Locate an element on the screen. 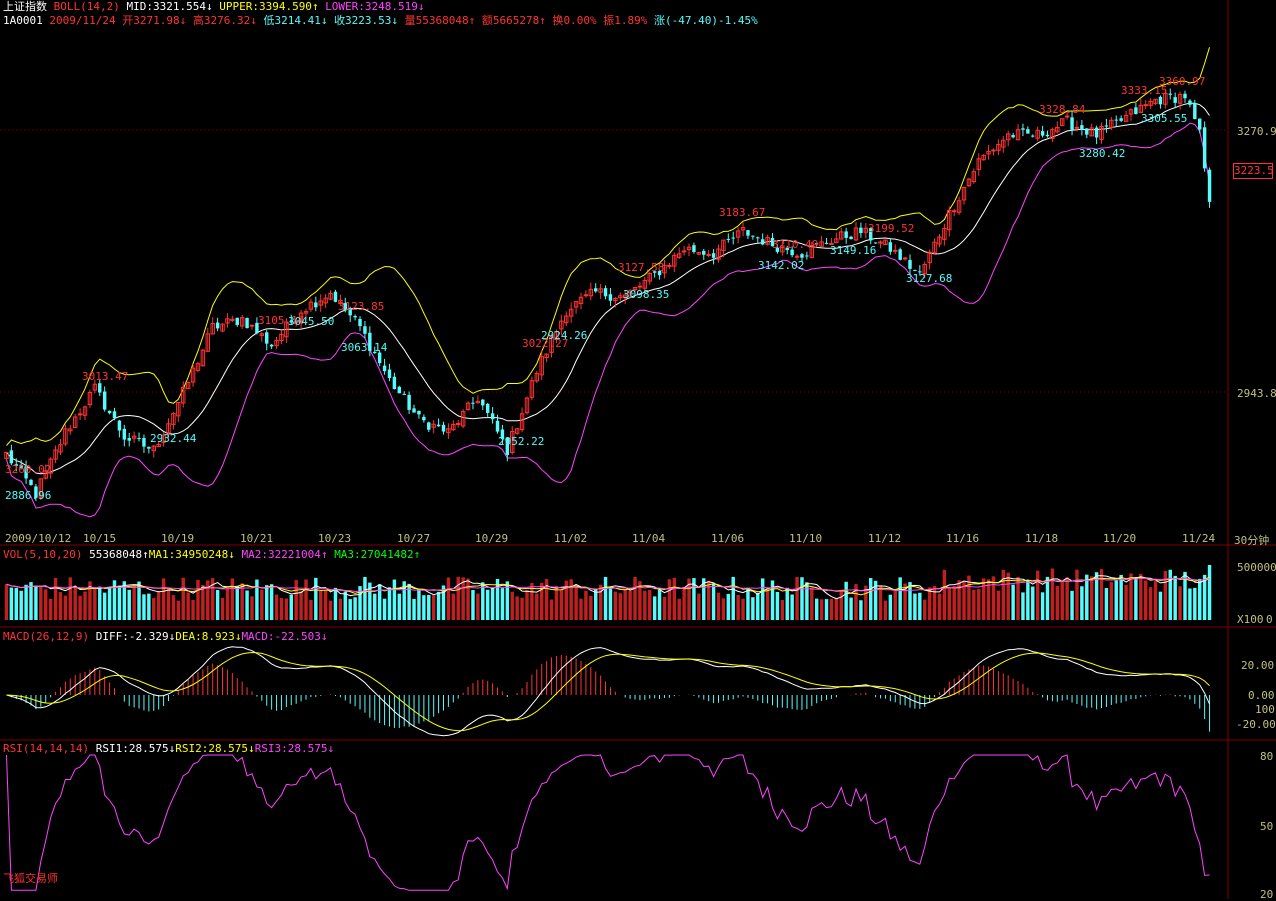 The image size is (1276, 901). high-price-label: 3123.85 is located at coordinates (361, 307).